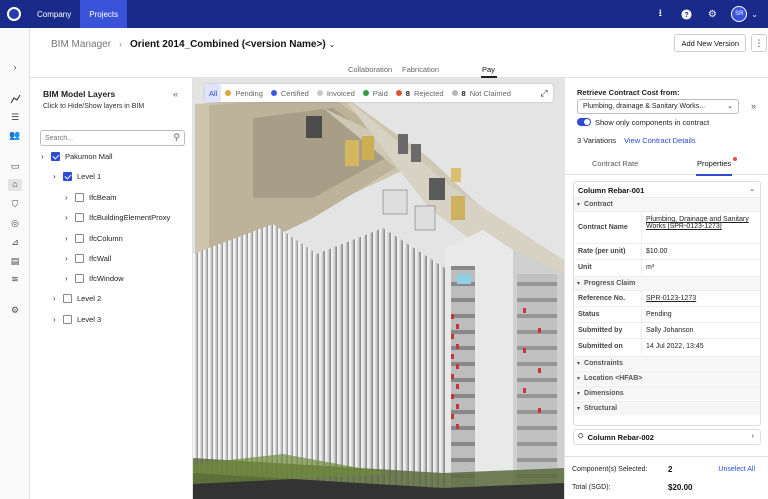  I want to click on field-value: 14 Jul 2022, 13:45, so click(675, 346).